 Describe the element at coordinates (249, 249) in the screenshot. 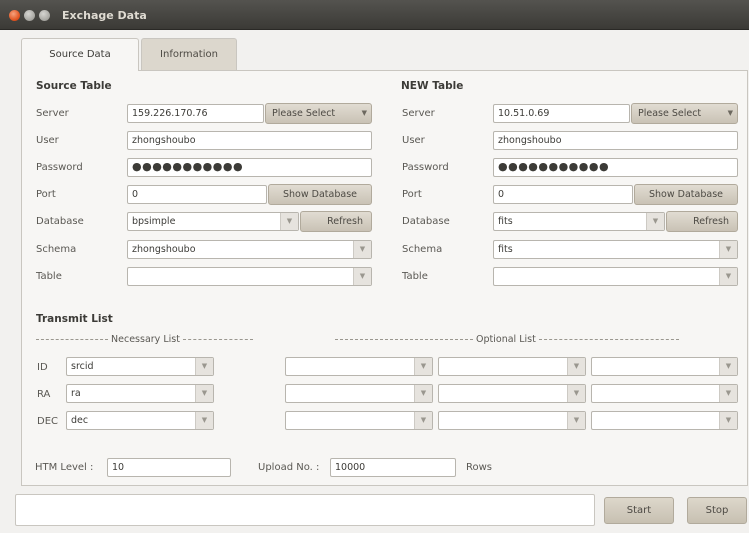

I see `source-schema-combo: zhongshoubo ▼` at that location.